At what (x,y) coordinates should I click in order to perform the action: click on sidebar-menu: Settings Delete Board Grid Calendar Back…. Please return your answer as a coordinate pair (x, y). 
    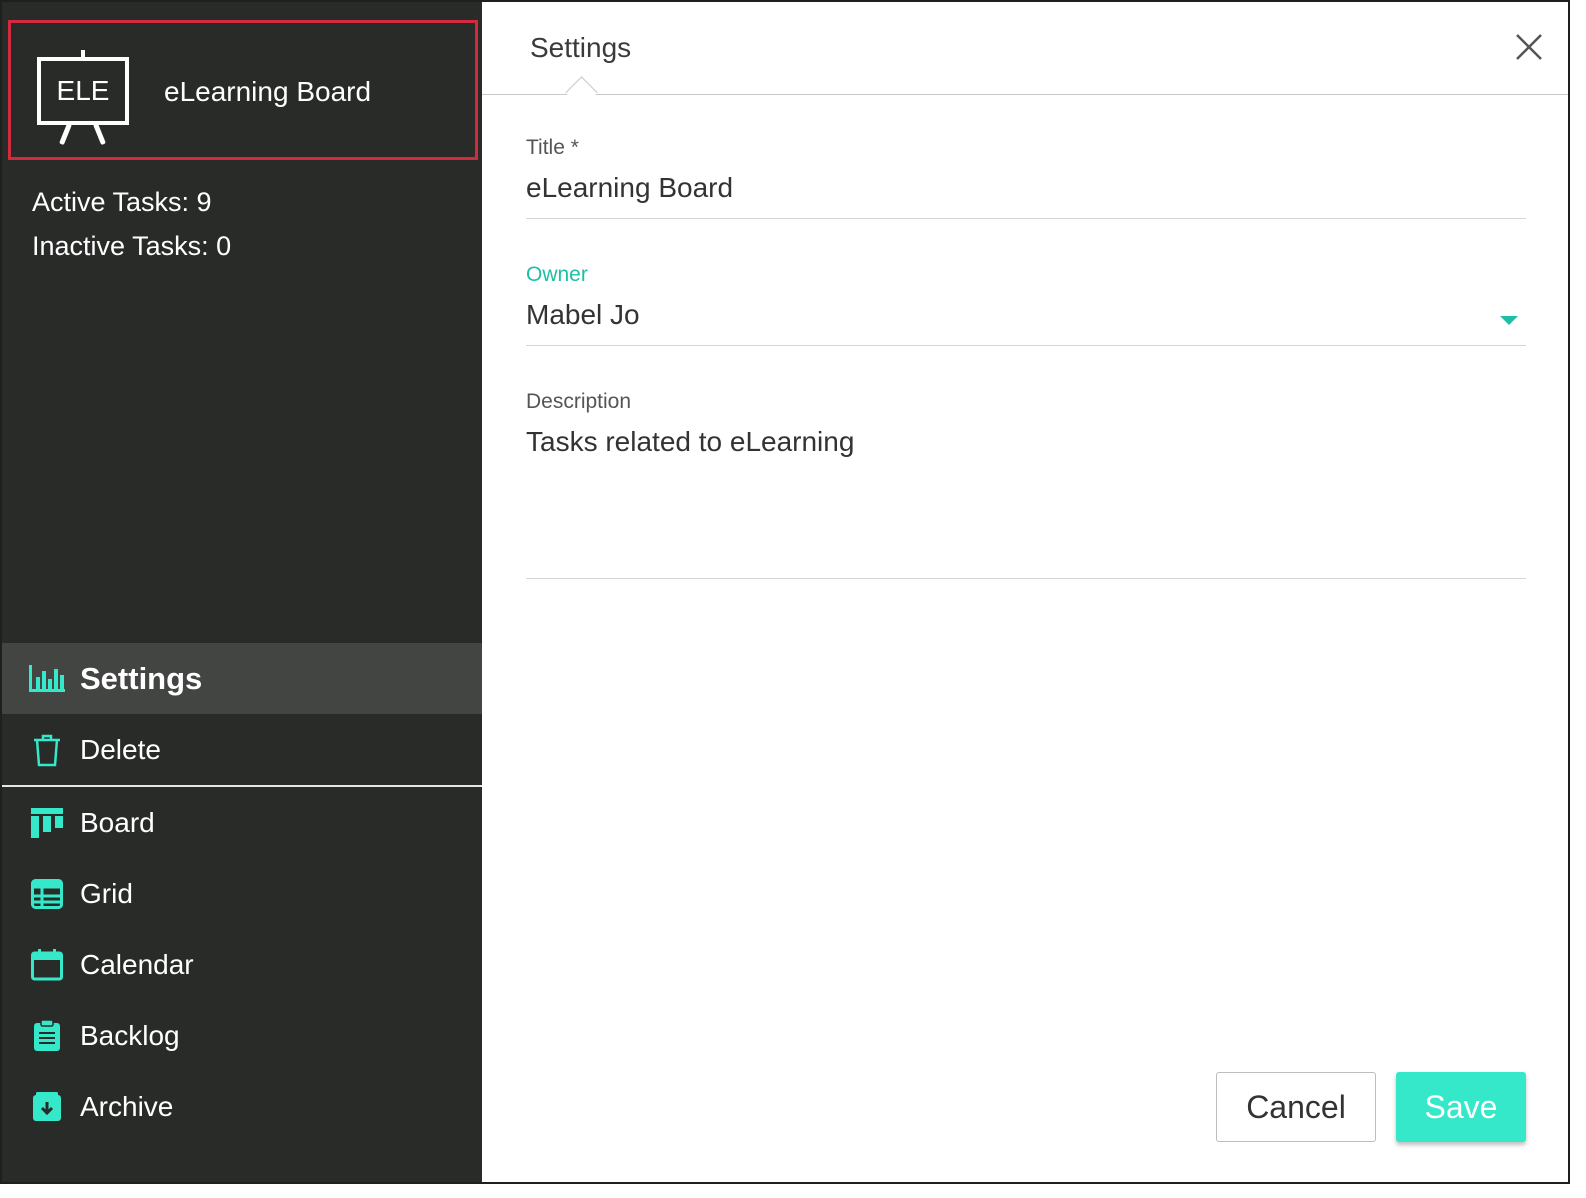
    Looking at the image, I should click on (242, 892).